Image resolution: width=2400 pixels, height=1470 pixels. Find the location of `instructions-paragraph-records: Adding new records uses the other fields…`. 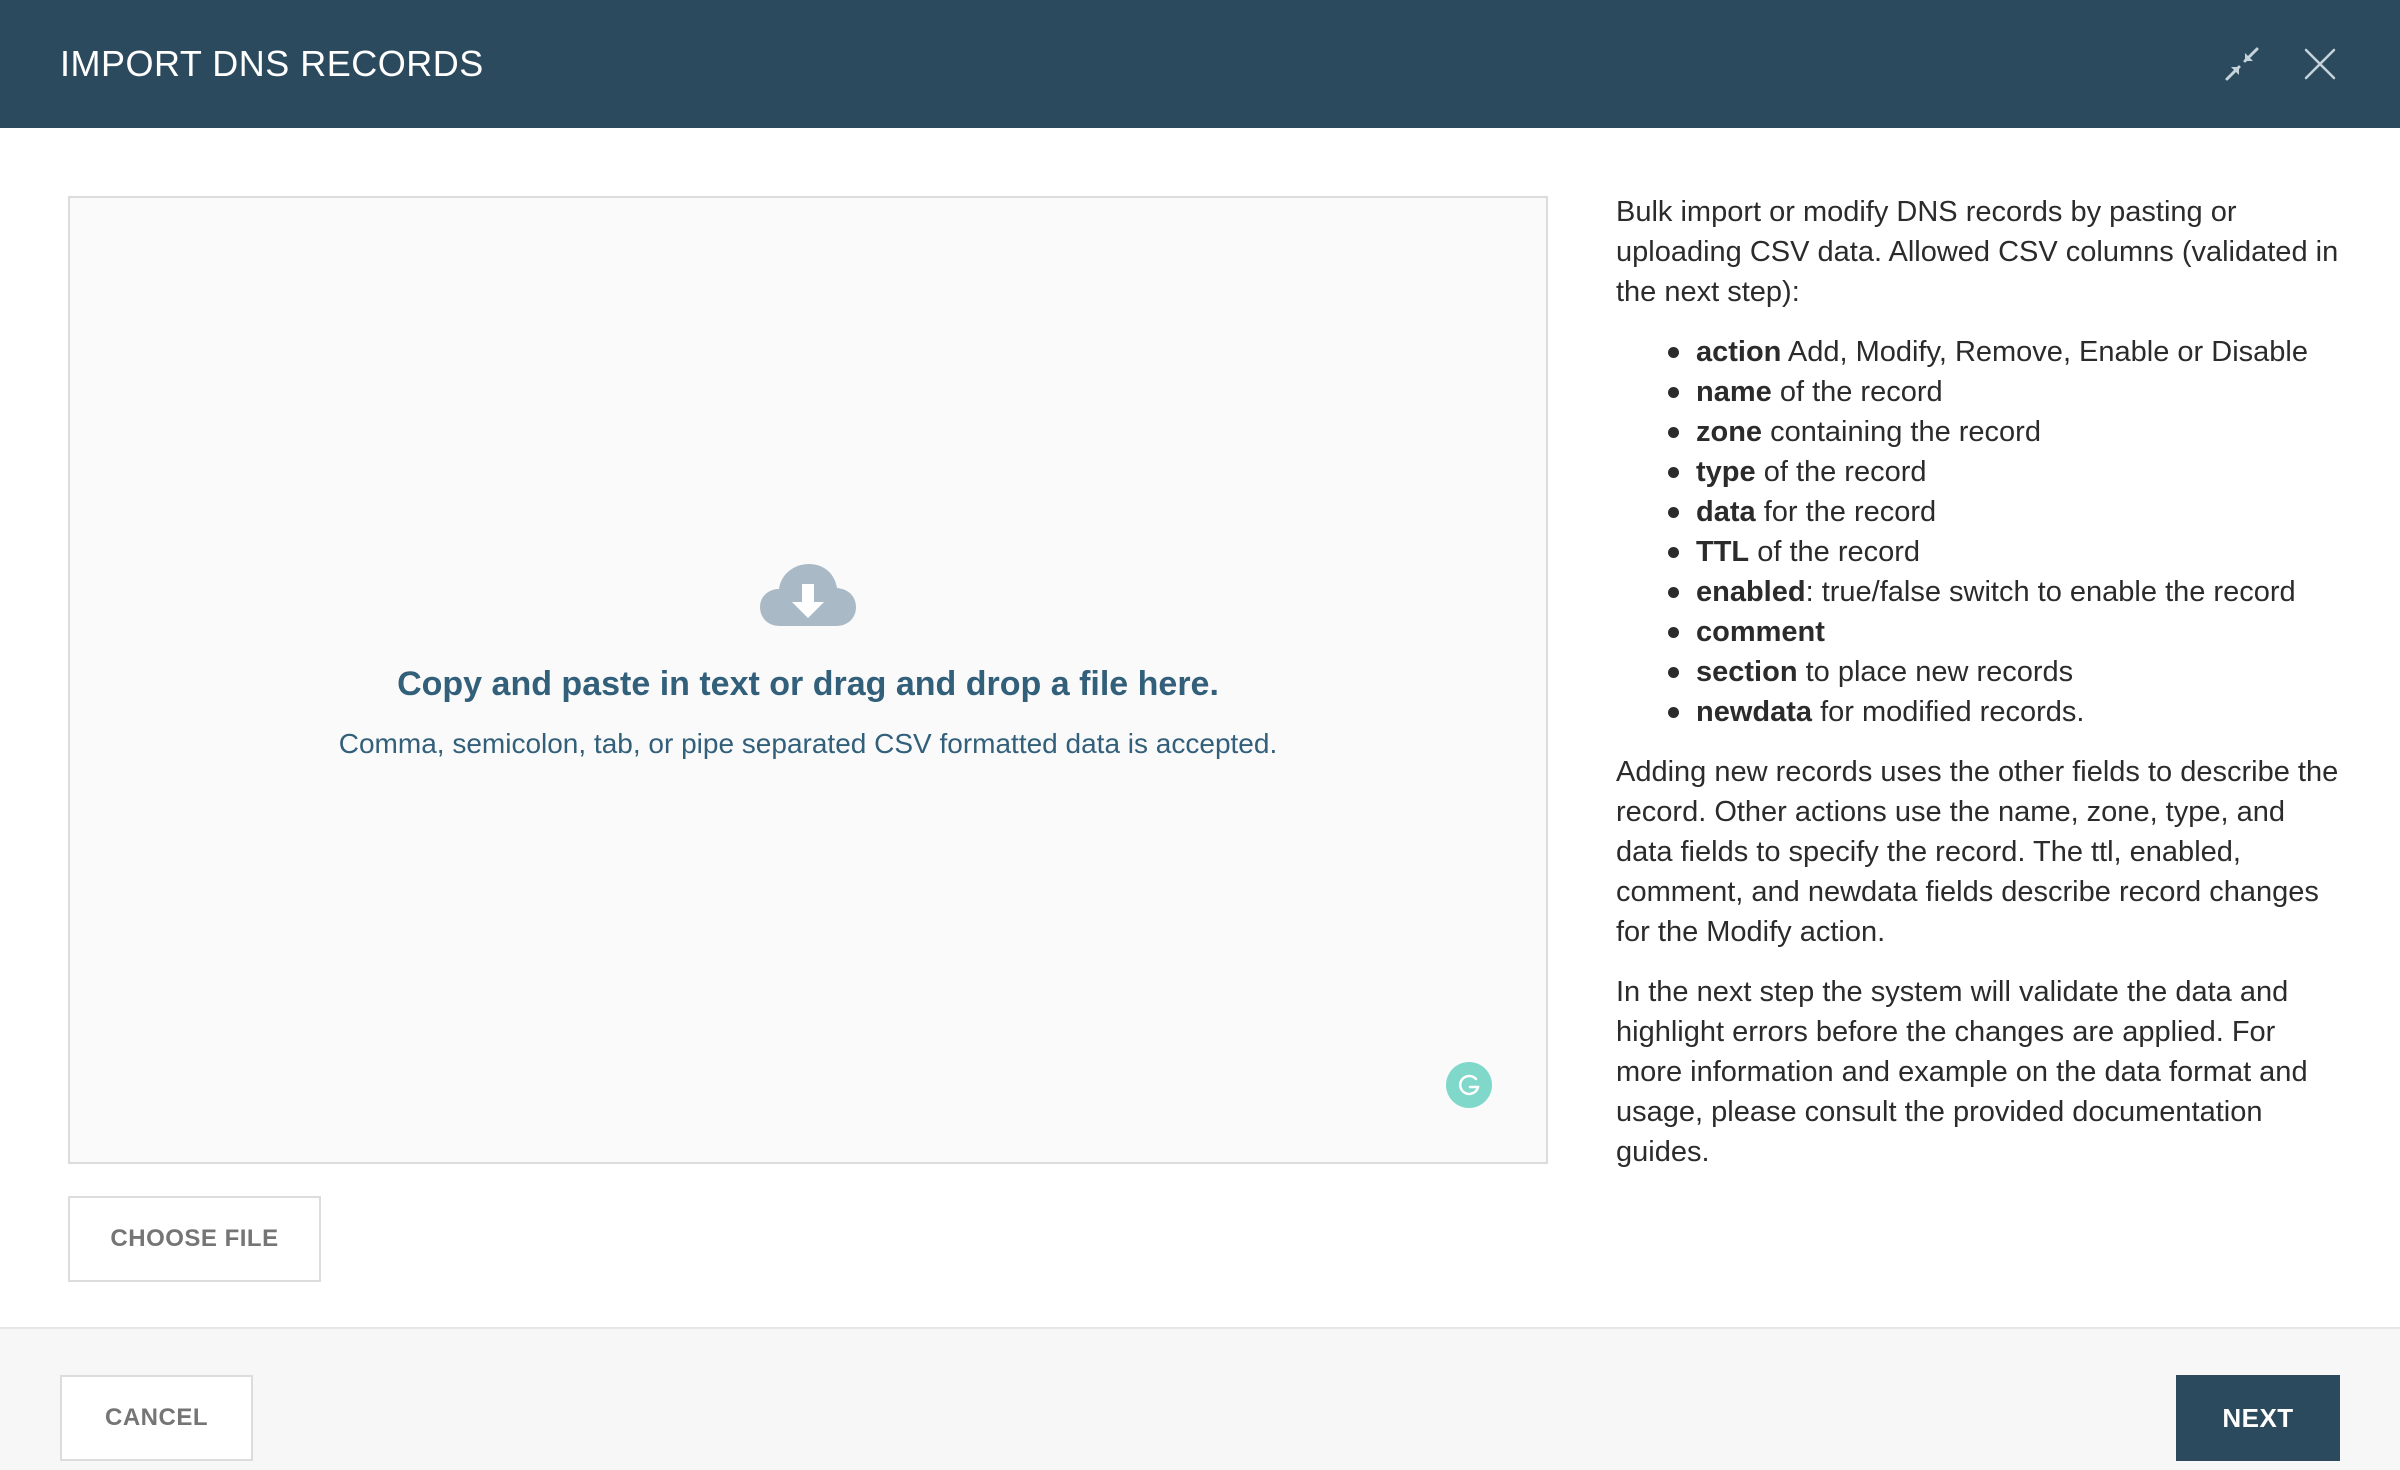

instructions-paragraph-records: Adding new records uses the other fields… is located at coordinates (1977, 852).